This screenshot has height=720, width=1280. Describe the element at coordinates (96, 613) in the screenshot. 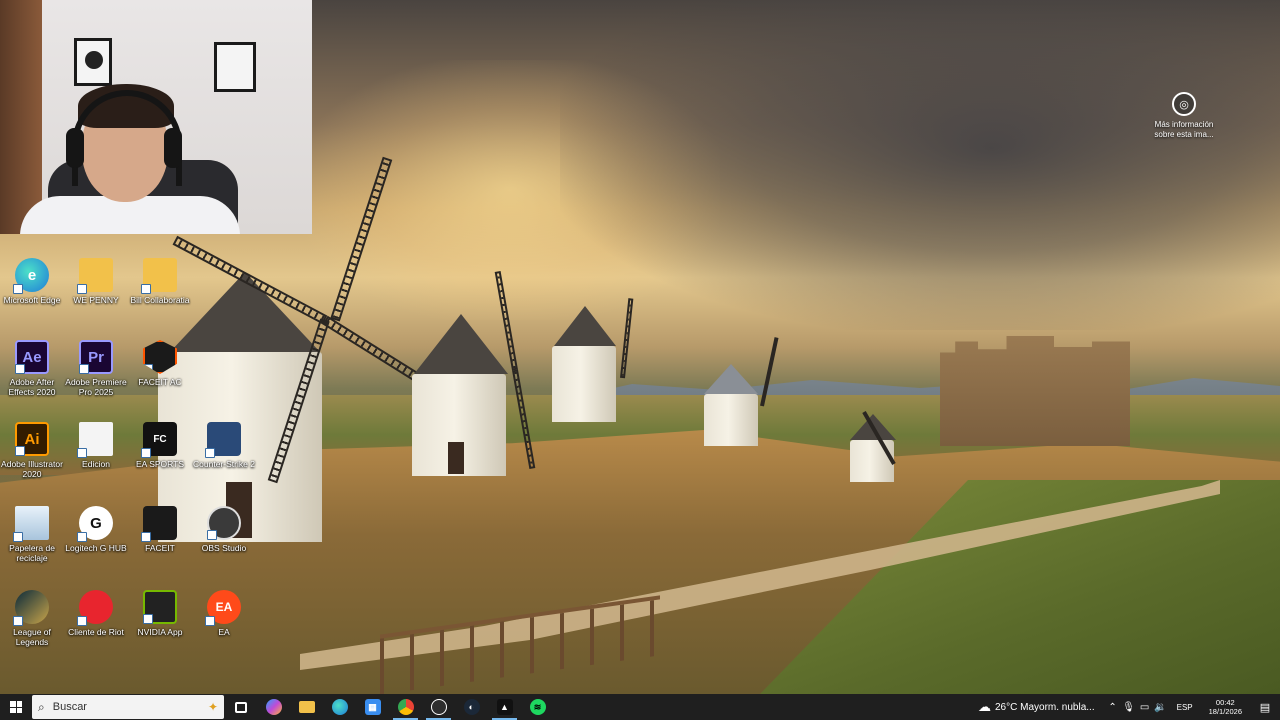

I see `desktop-icon: Cliente de Riot` at that location.